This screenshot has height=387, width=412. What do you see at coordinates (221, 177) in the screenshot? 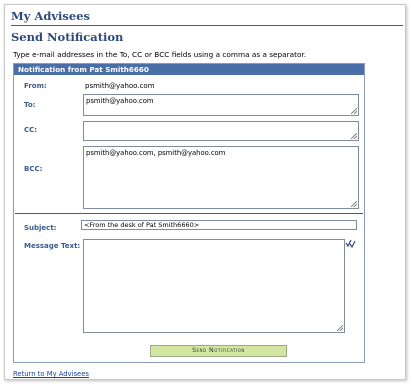
I see `bcc-field: psmith@yahoo.com, psmith@yahoo.com` at bounding box center [221, 177].